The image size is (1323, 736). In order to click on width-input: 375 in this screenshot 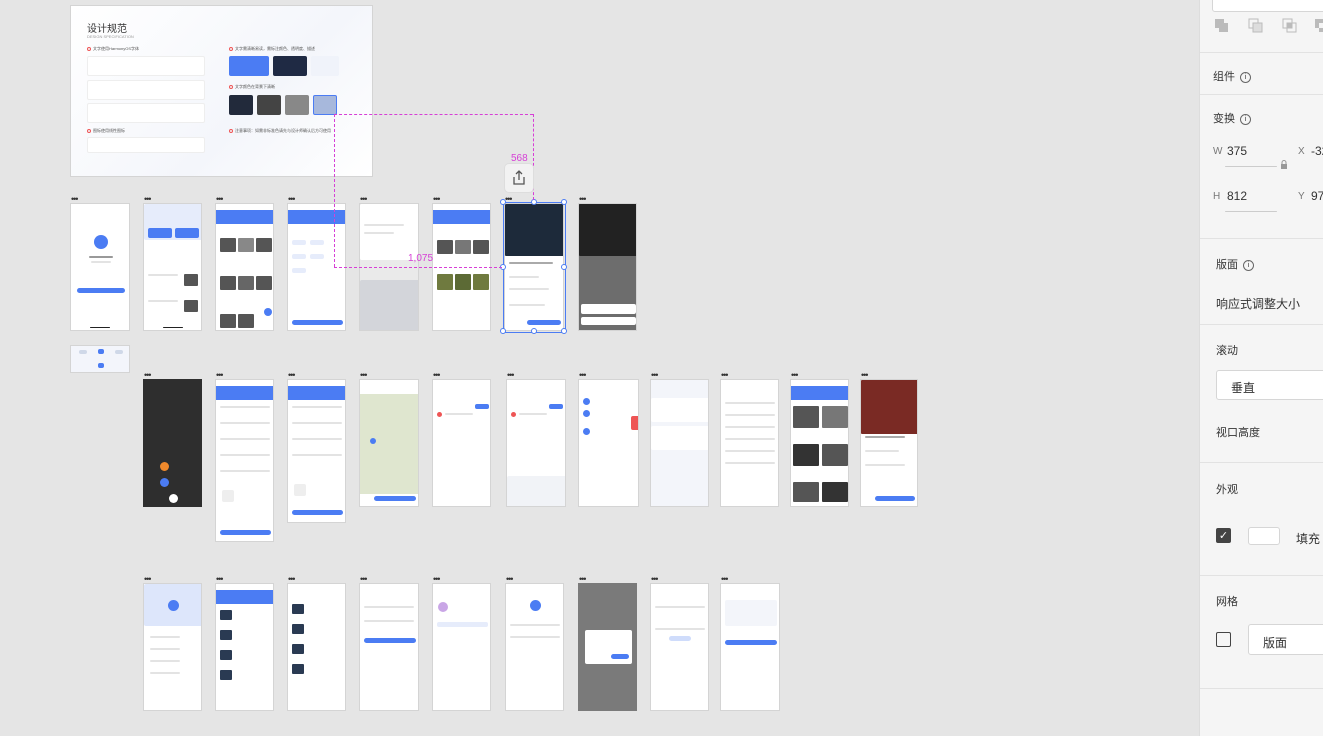, I will do `click(1237, 151)`.